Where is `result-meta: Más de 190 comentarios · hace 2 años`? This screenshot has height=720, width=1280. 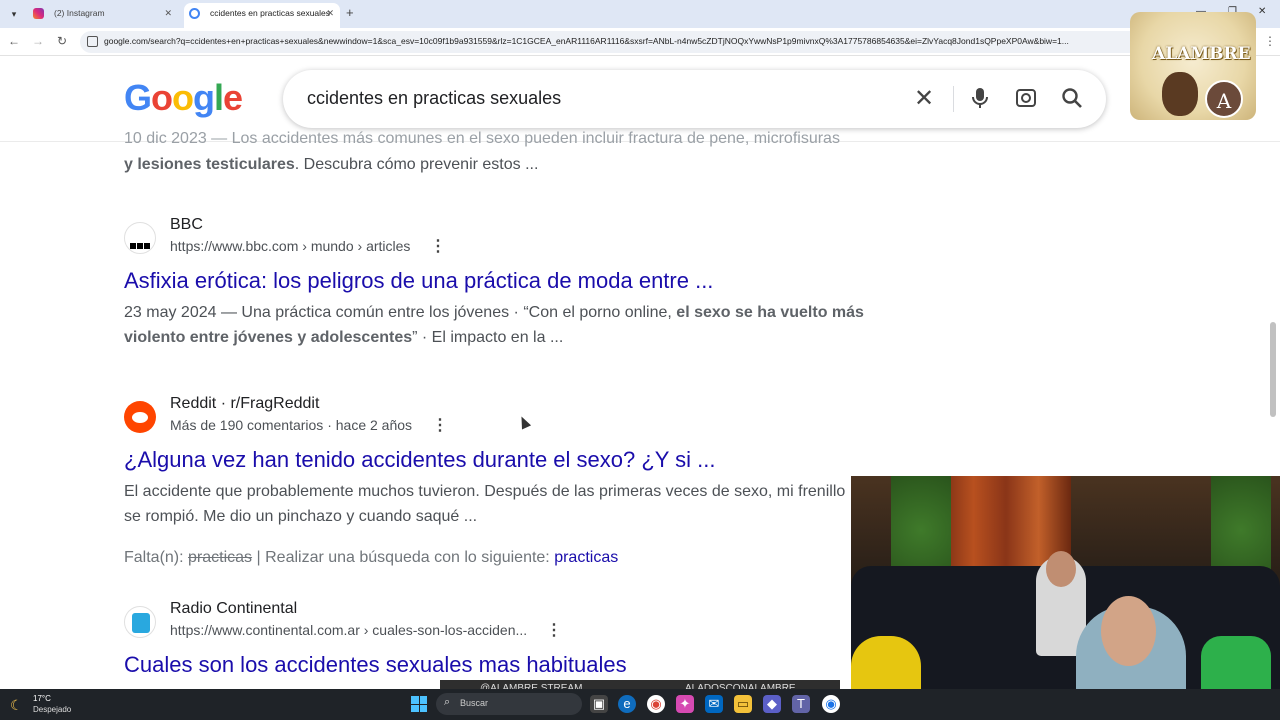
result-meta: Más de 190 comentarios · hace 2 años is located at coordinates (291, 425).